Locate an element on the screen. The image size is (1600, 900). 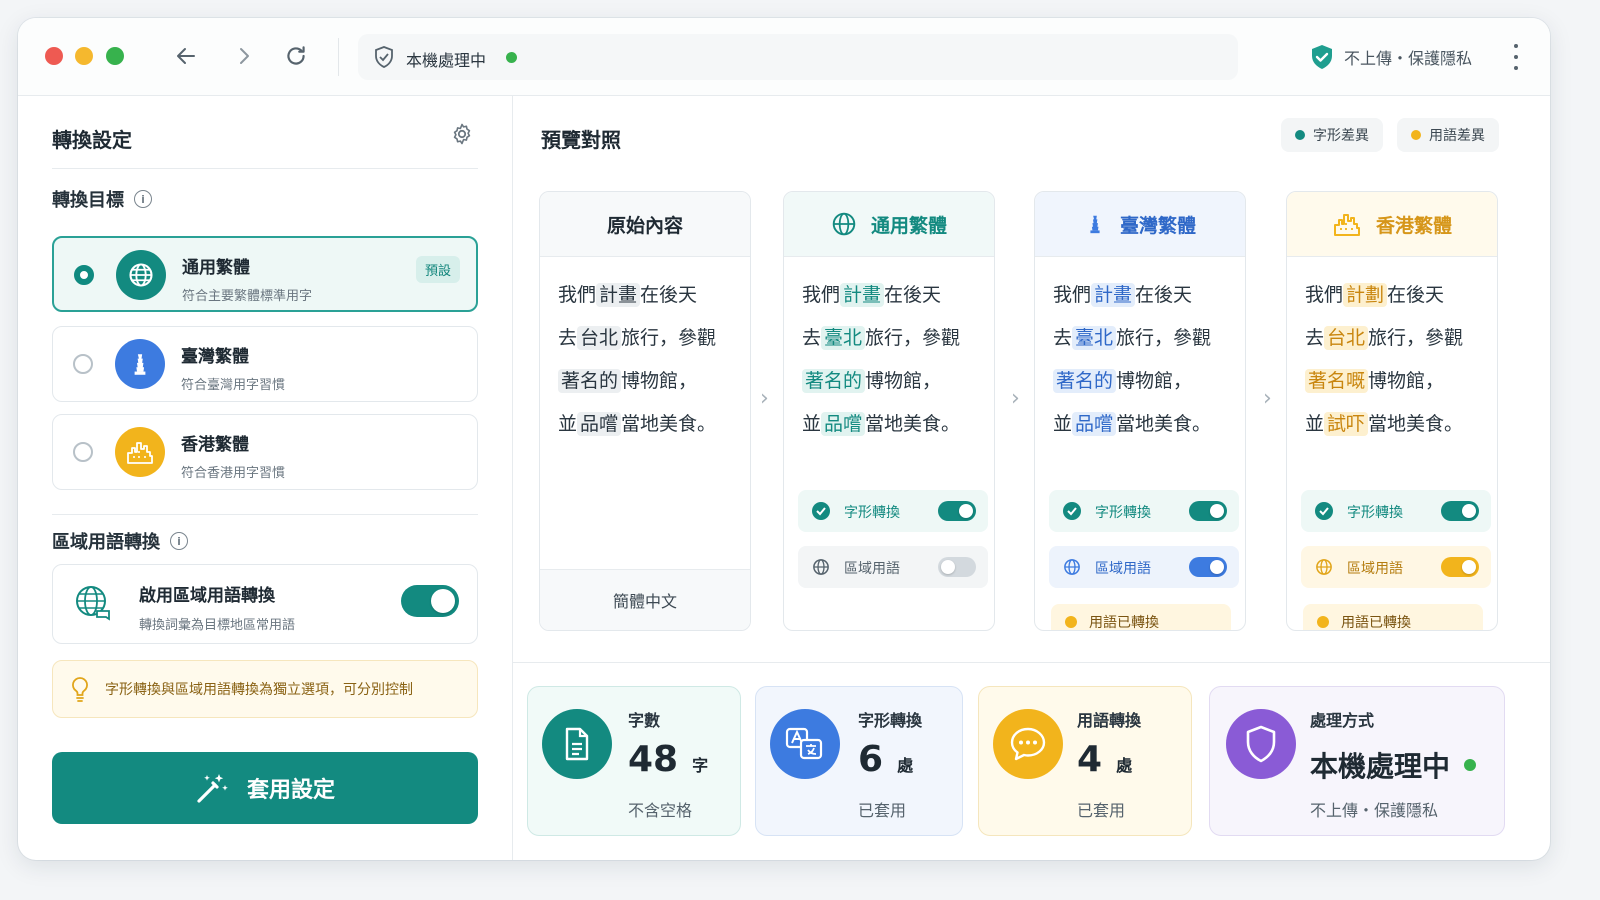
source-language-label: 簡體中文 is located at coordinates (644, 601).